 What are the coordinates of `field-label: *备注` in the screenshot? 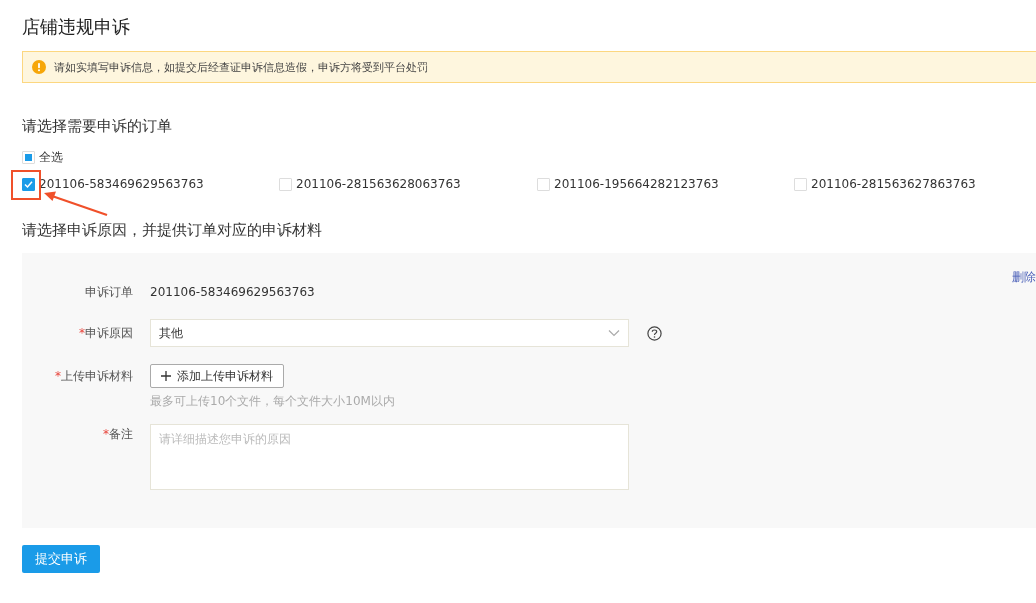 It's located at (117, 434).